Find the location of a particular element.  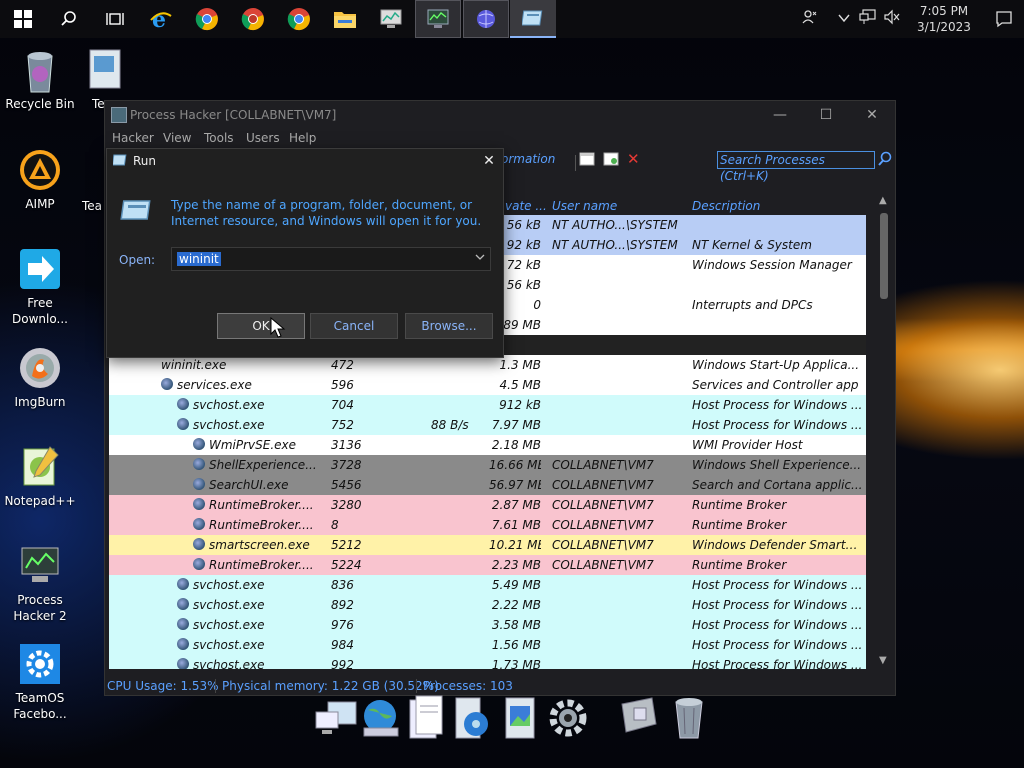

window-icon is located at coordinates (587, 160).